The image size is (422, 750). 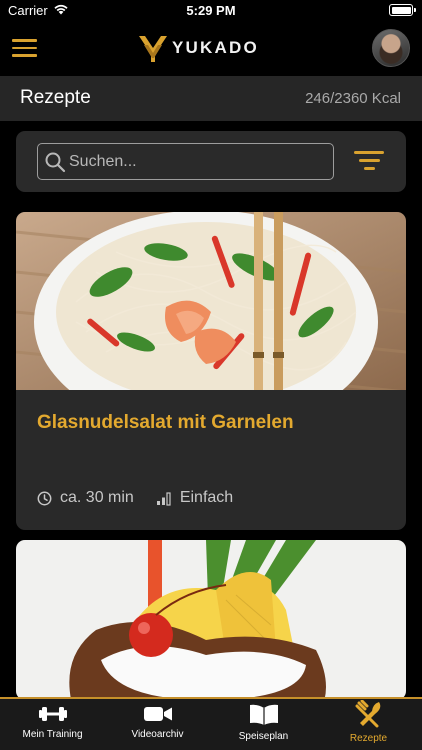 I want to click on recipe-title: Glasnudelsalat mit Garnelen, so click(x=165, y=422).